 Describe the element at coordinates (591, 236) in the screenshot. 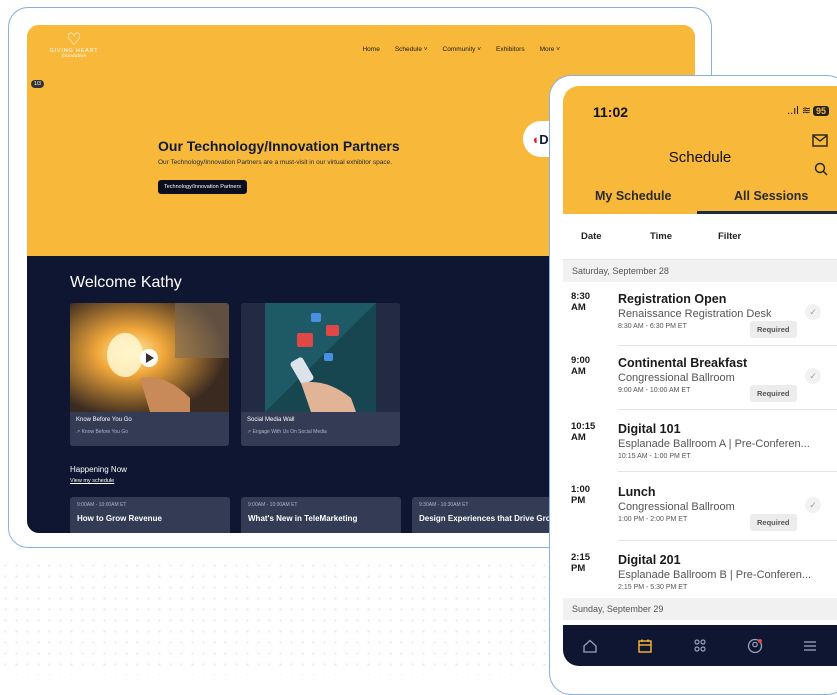

I see `date-filter: Date` at that location.